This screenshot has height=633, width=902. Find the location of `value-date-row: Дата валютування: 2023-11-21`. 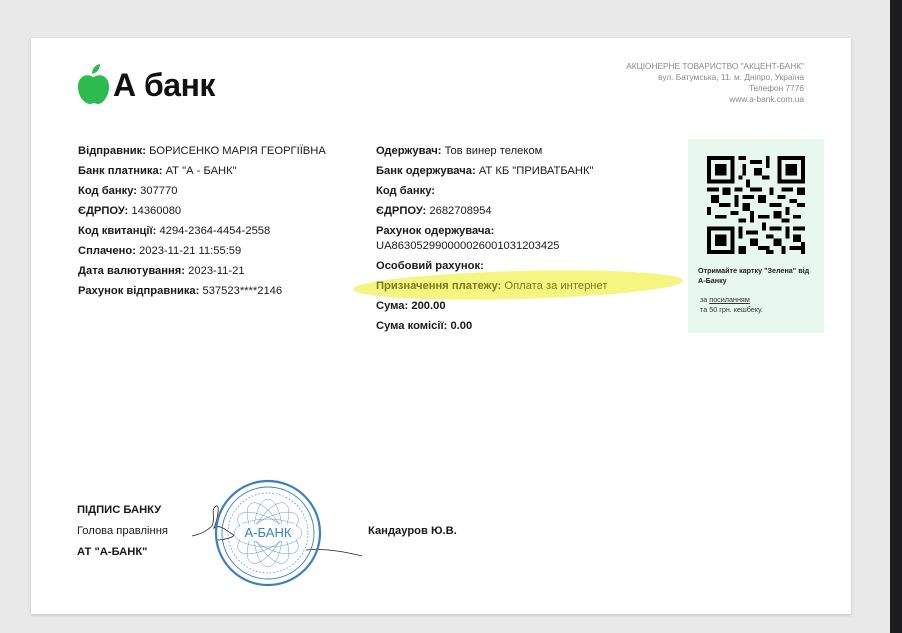

value-date-row: Дата валютування: 2023-11-21 is located at coordinates (161, 271).